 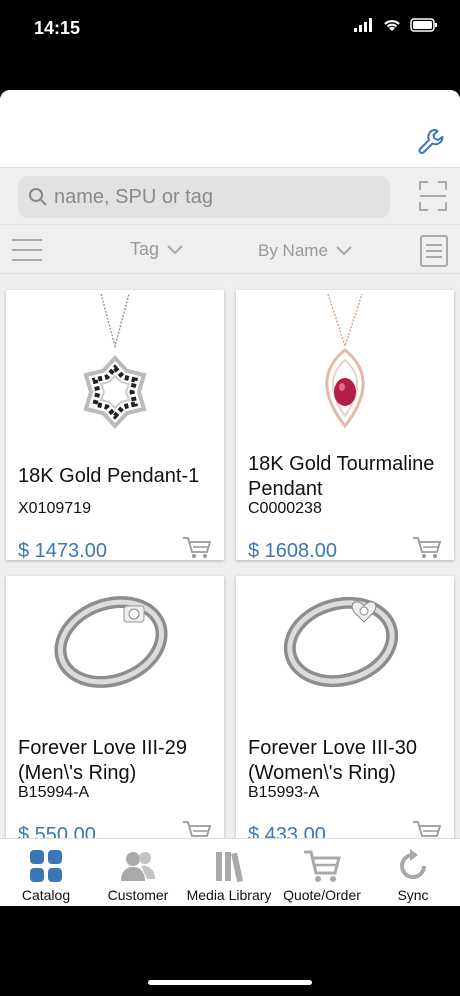 What do you see at coordinates (230, 129) in the screenshot?
I see `top-bar` at bounding box center [230, 129].